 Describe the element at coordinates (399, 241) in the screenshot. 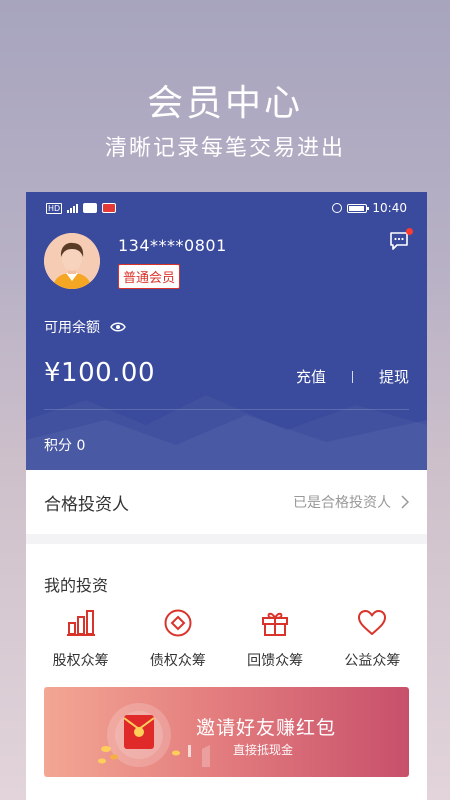

I see `message-icon` at that location.